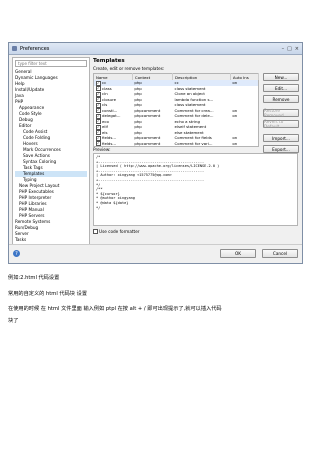 The image size is (320, 453). Describe the element at coordinates (109, 99) in the screenshot. I see `template-name: closure` at that location.